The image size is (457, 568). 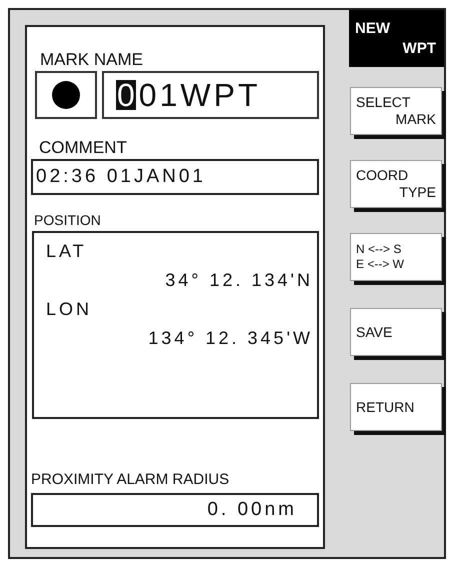 I want to click on proximity-alarm-label: PROXIMITY ALARM RADIUS, so click(x=130, y=480).